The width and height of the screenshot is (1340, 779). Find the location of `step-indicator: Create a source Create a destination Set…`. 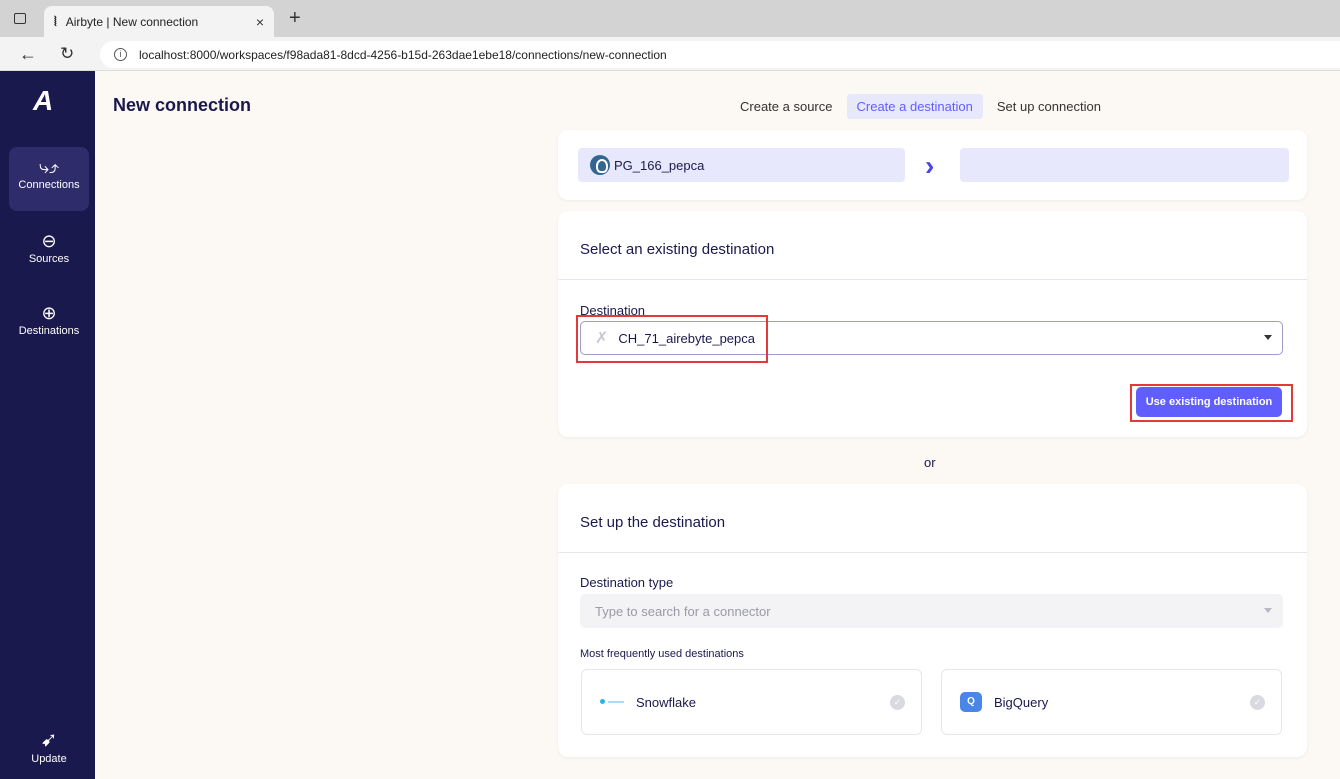

step-indicator: Create a source Create a destination Set… is located at coordinates (922, 106).